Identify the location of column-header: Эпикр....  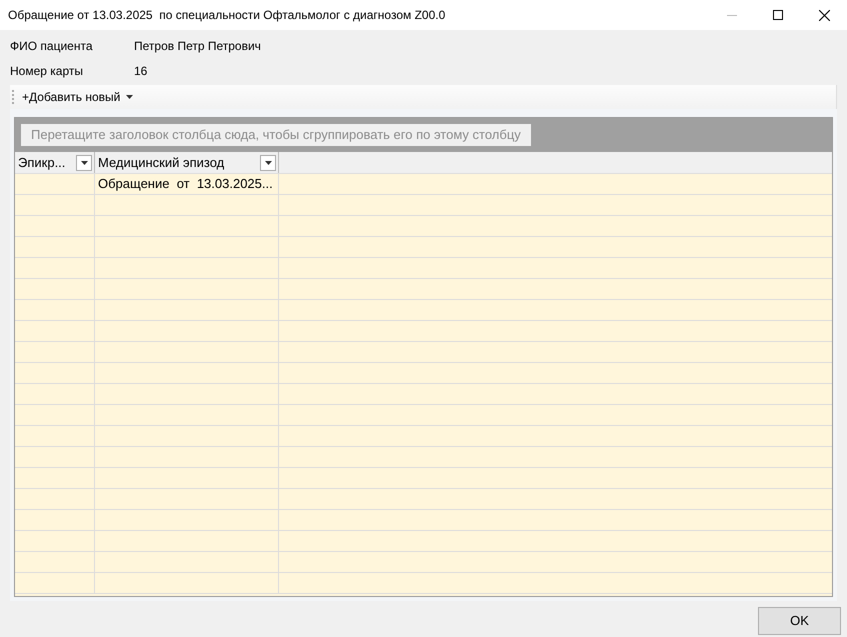
(55, 162).